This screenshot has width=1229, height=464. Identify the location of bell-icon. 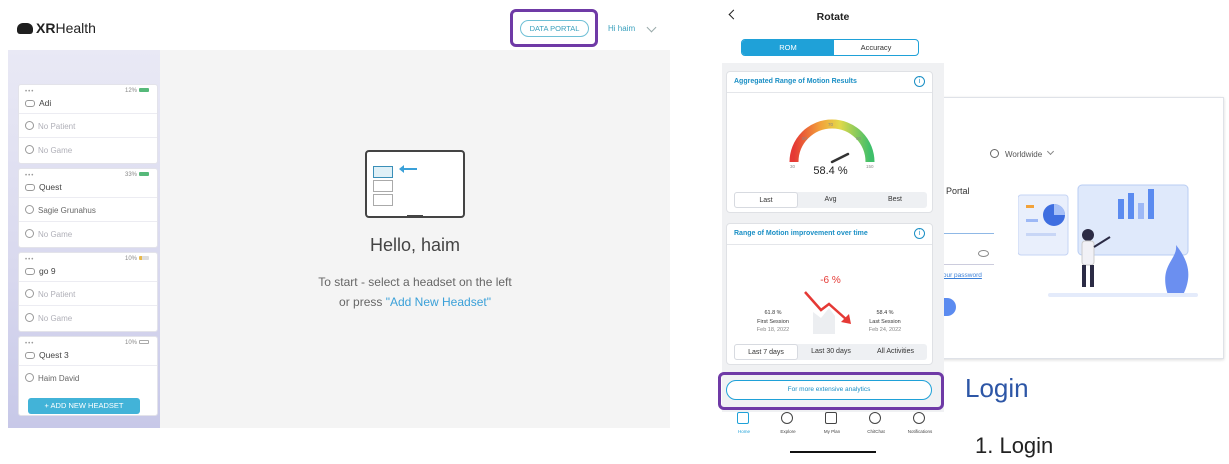
(919, 418).